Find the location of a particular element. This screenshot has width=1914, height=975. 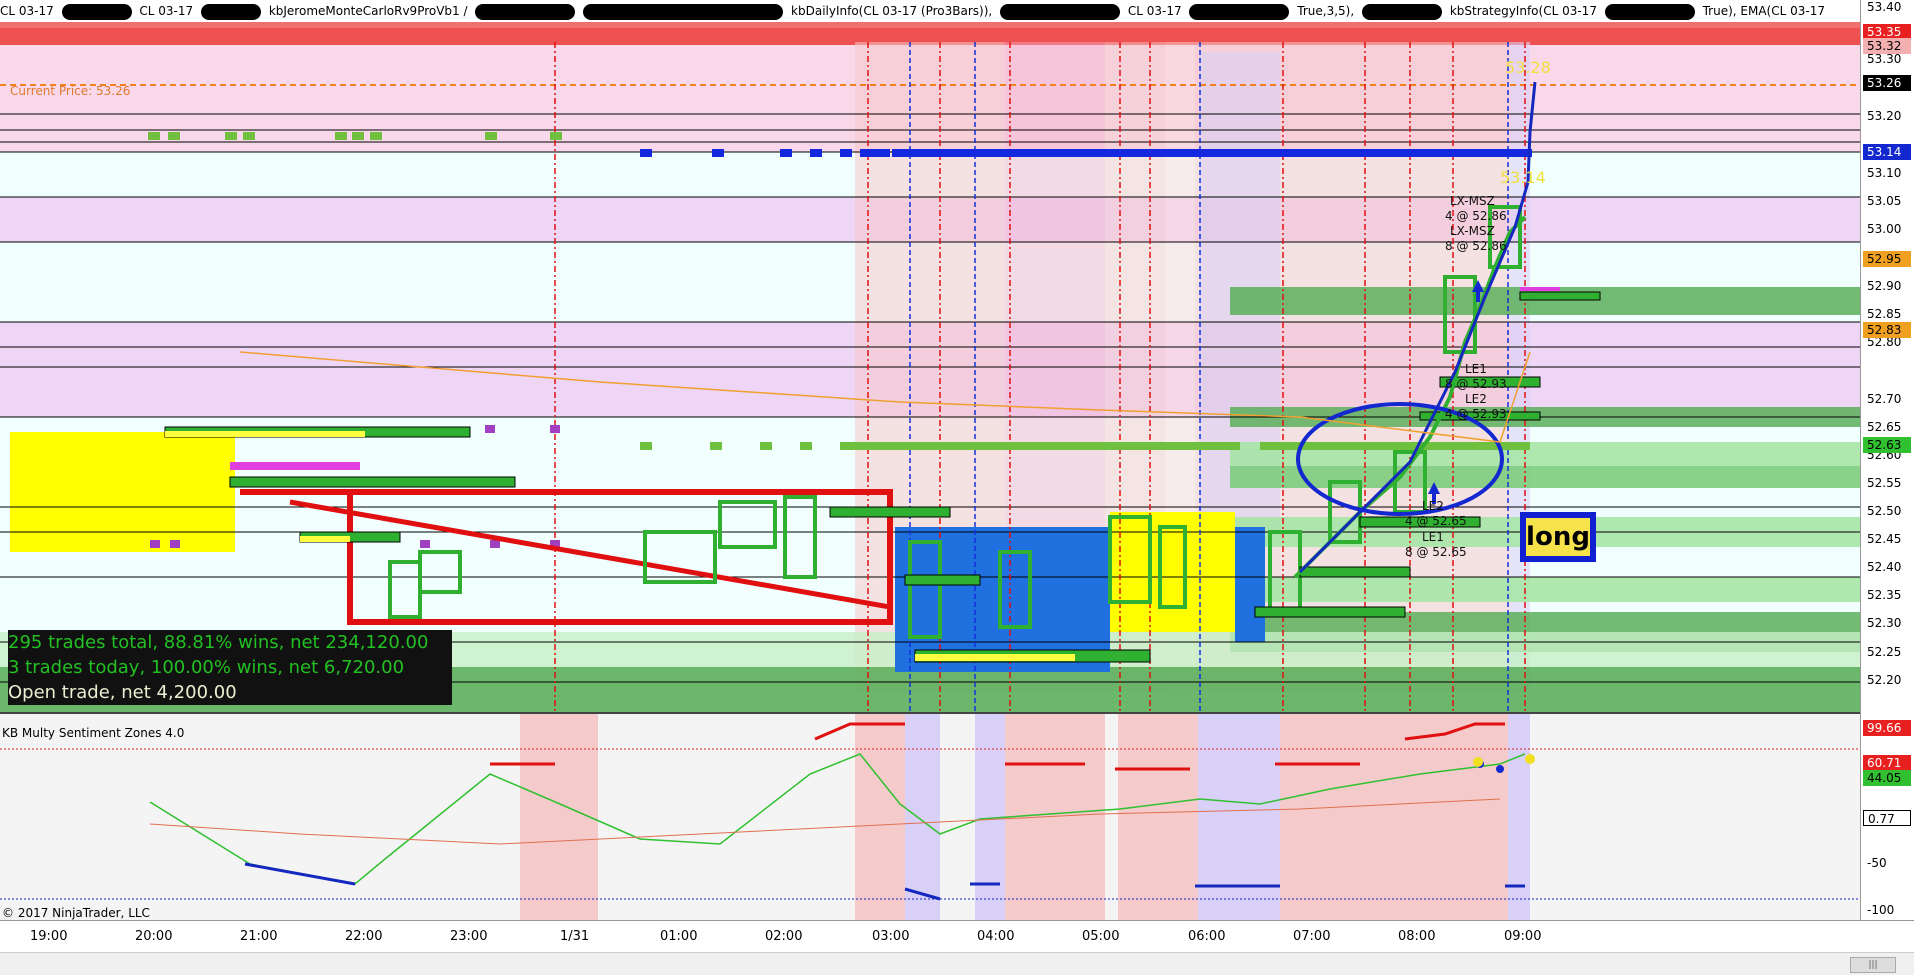

trade-label: 4 @ 52.65 is located at coordinates (1436, 521).